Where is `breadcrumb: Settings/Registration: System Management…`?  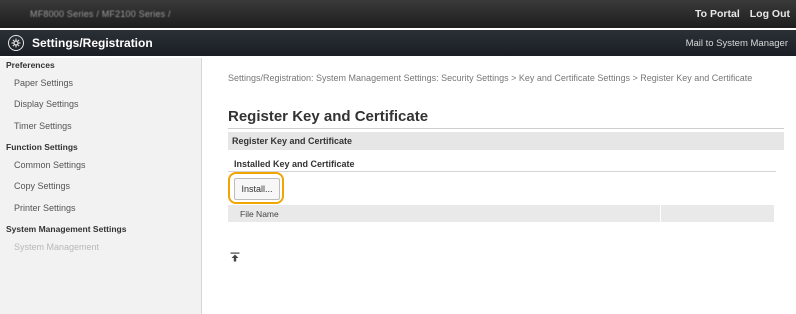
breadcrumb: Settings/Registration: System Management… is located at coordinates (490, 78).